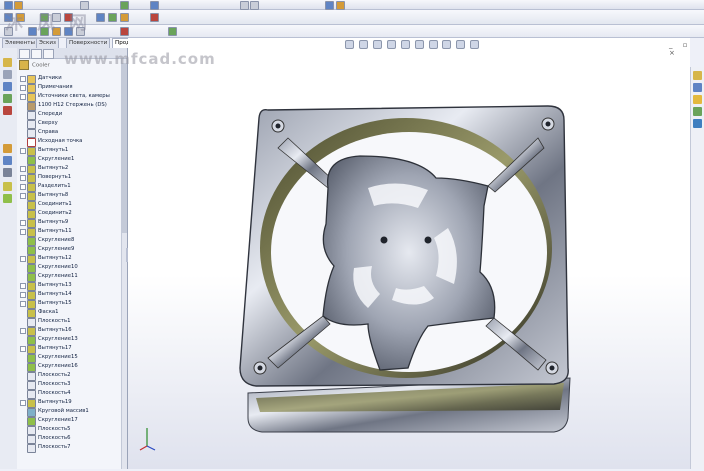 The image size is (704, 471). Describe the element at coordinates (20, 43) in the screenshot. I see `tab-features: Элементы` at that location.